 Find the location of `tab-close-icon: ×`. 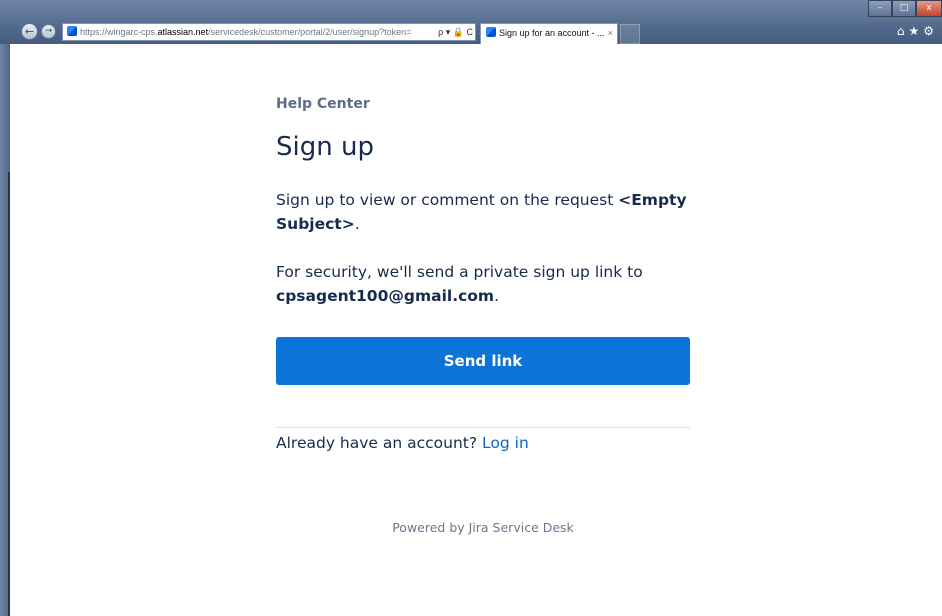

tab-close-icon: × is located at coordinates (610, 33).